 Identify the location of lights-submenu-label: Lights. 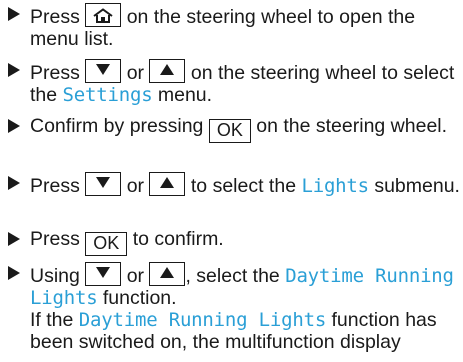
(335, 186).